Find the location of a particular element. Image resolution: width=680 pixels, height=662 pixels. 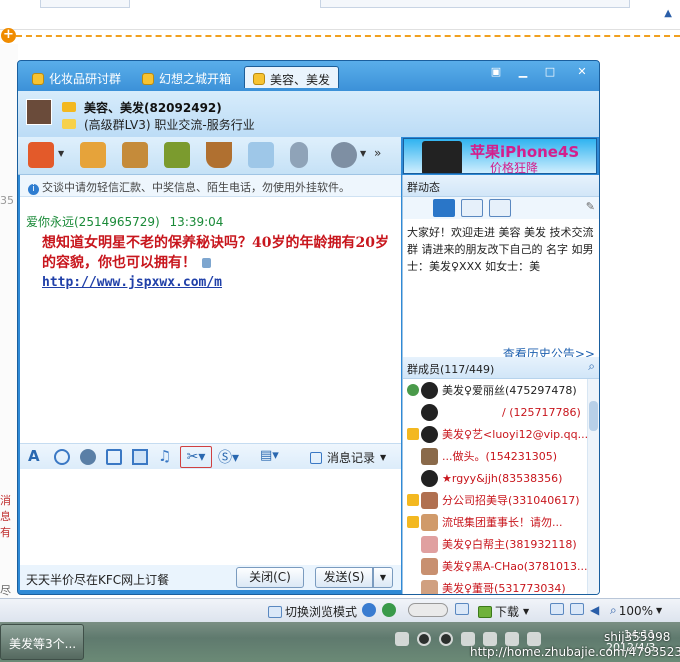

qq-penguin-avatar is located at coordinates (429, 434).